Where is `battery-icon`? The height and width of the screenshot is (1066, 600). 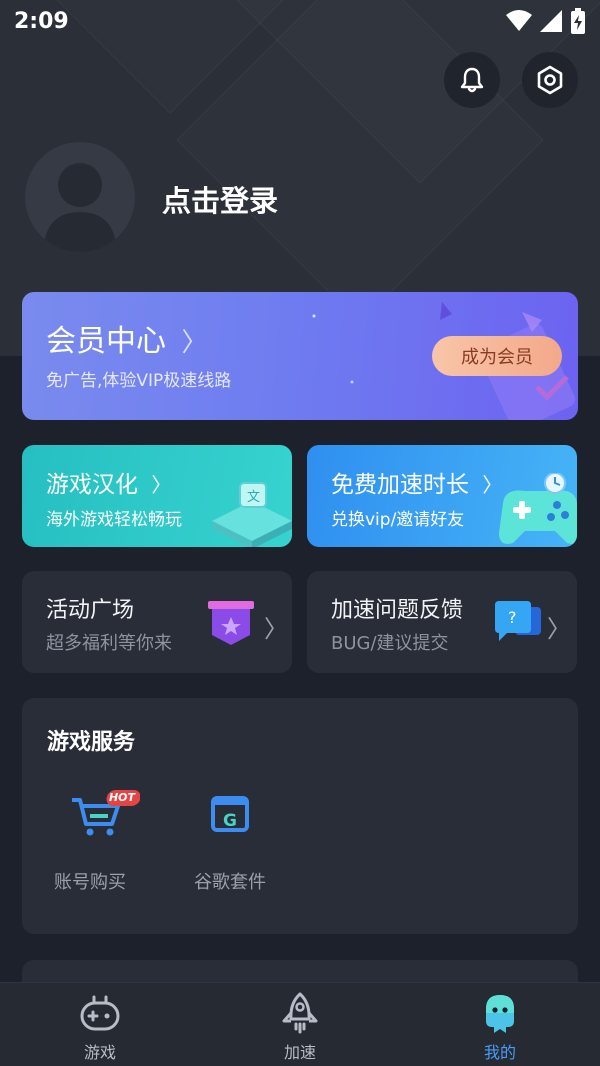 battery-icon is located at coordinates (578, 21).